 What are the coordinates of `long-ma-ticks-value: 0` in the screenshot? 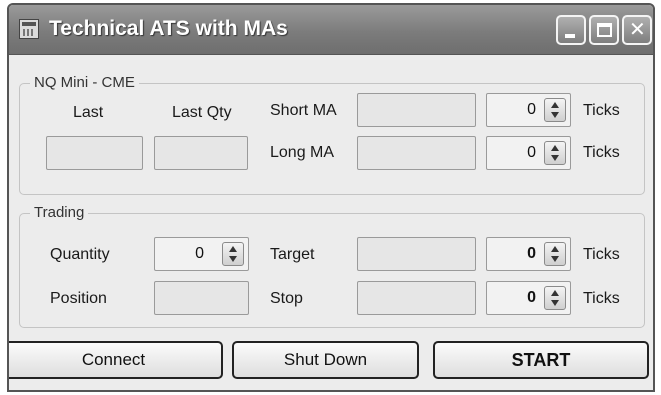 It's located at (531, 152).